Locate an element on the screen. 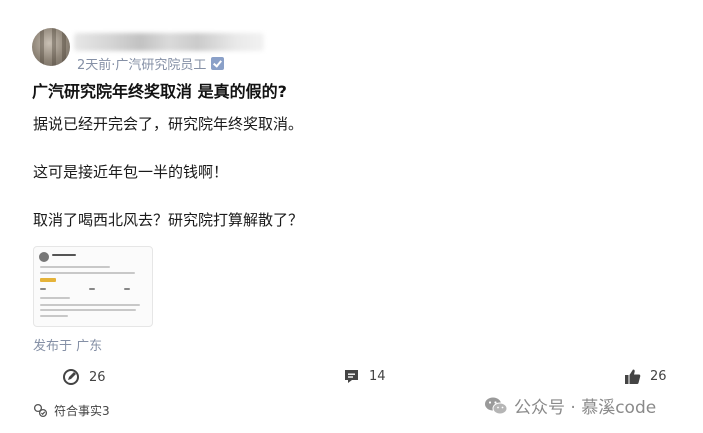 The height and width of the screenshot is (433, 703). thumb-avatar is located at coordinates (44, 257).